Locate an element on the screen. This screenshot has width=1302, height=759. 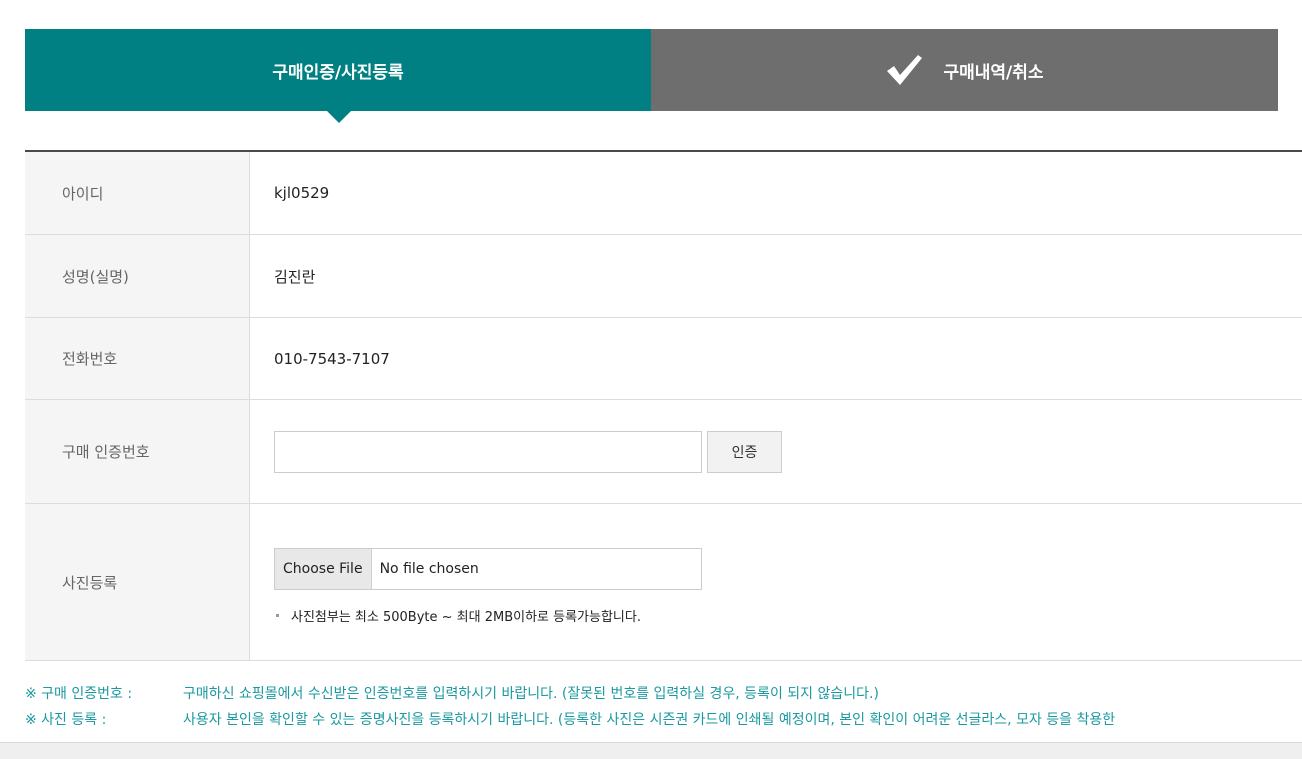
choose-file-button: Choose File is located at coordinates (323, 568).